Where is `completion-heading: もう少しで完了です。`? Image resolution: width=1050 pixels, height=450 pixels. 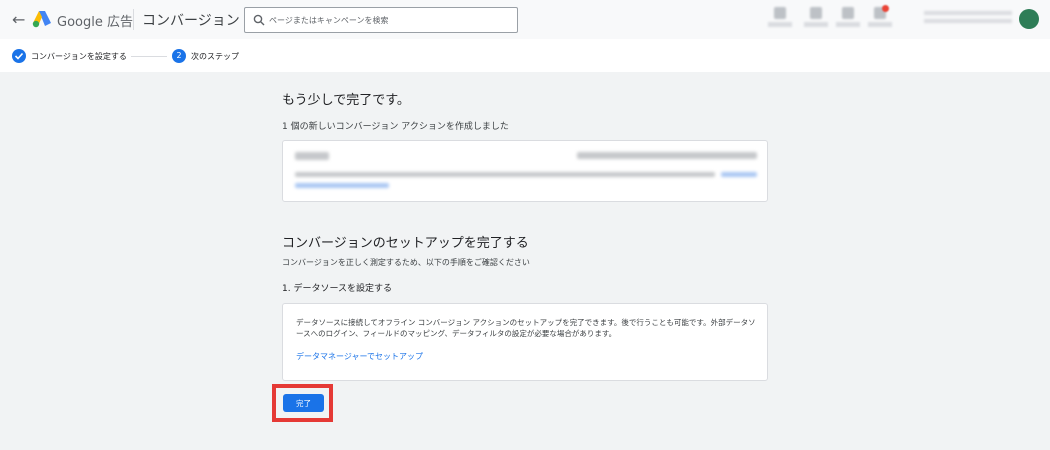
completion-heading: もう少しで完了です。 is located at coordinates (346, 100).